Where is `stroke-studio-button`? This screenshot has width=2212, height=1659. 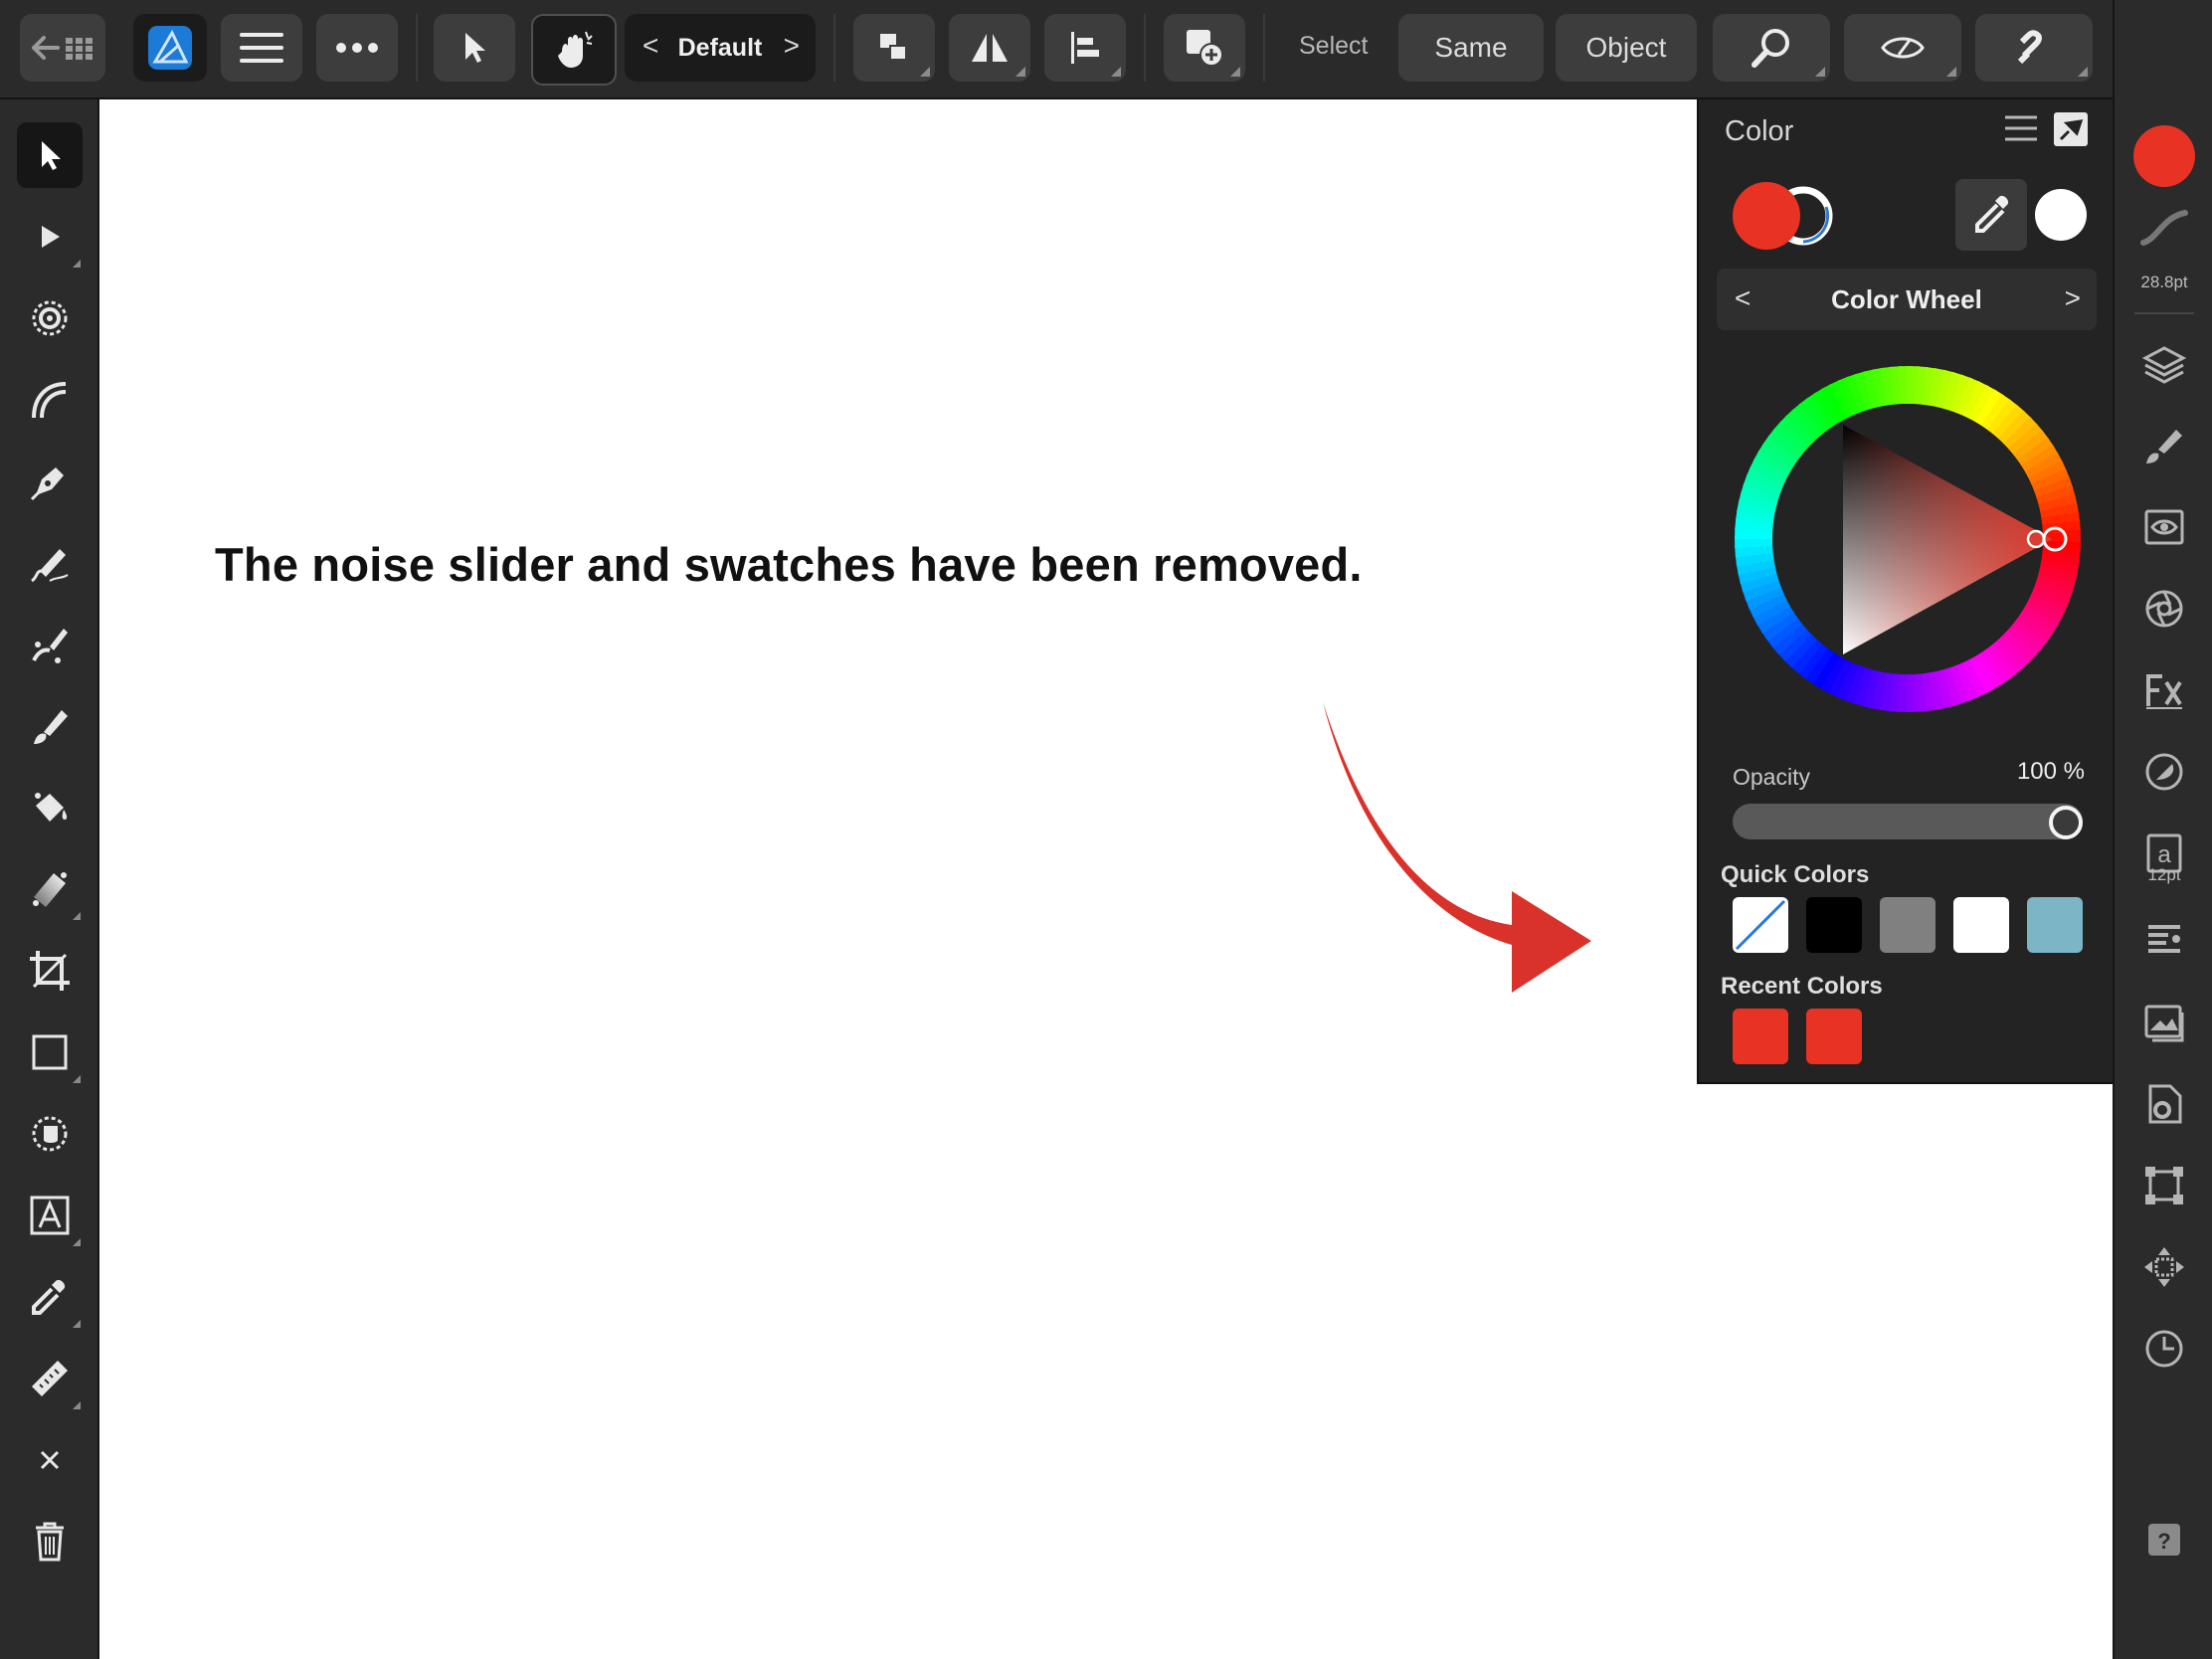
stroke-studio-button is located at coordinates (2164, 229).